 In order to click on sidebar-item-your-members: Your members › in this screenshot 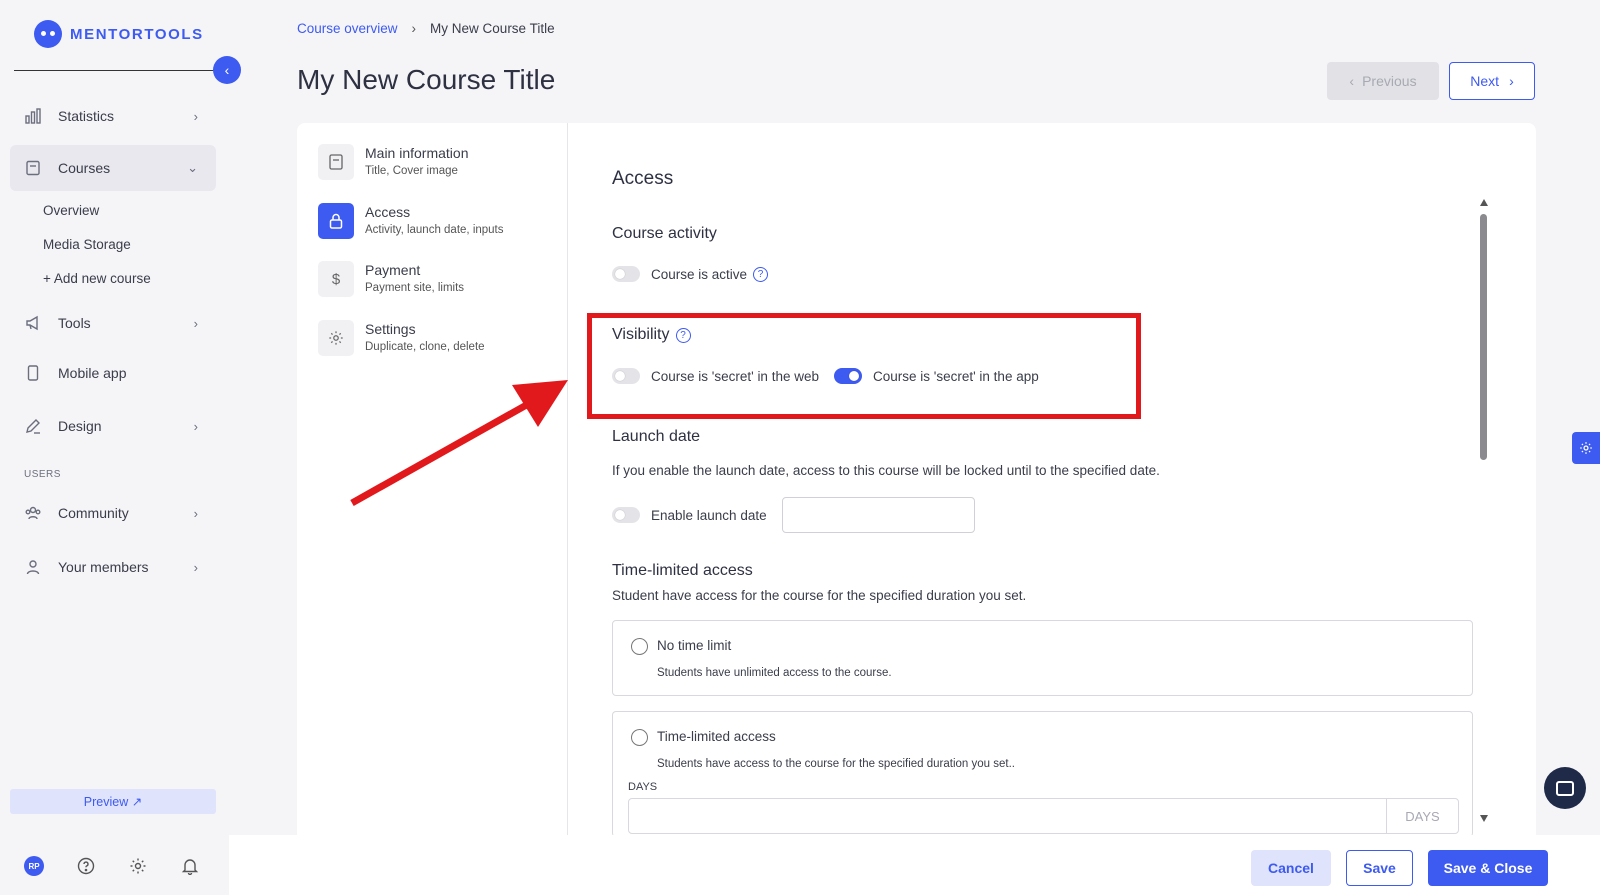, I will do `click(113, 567)`.